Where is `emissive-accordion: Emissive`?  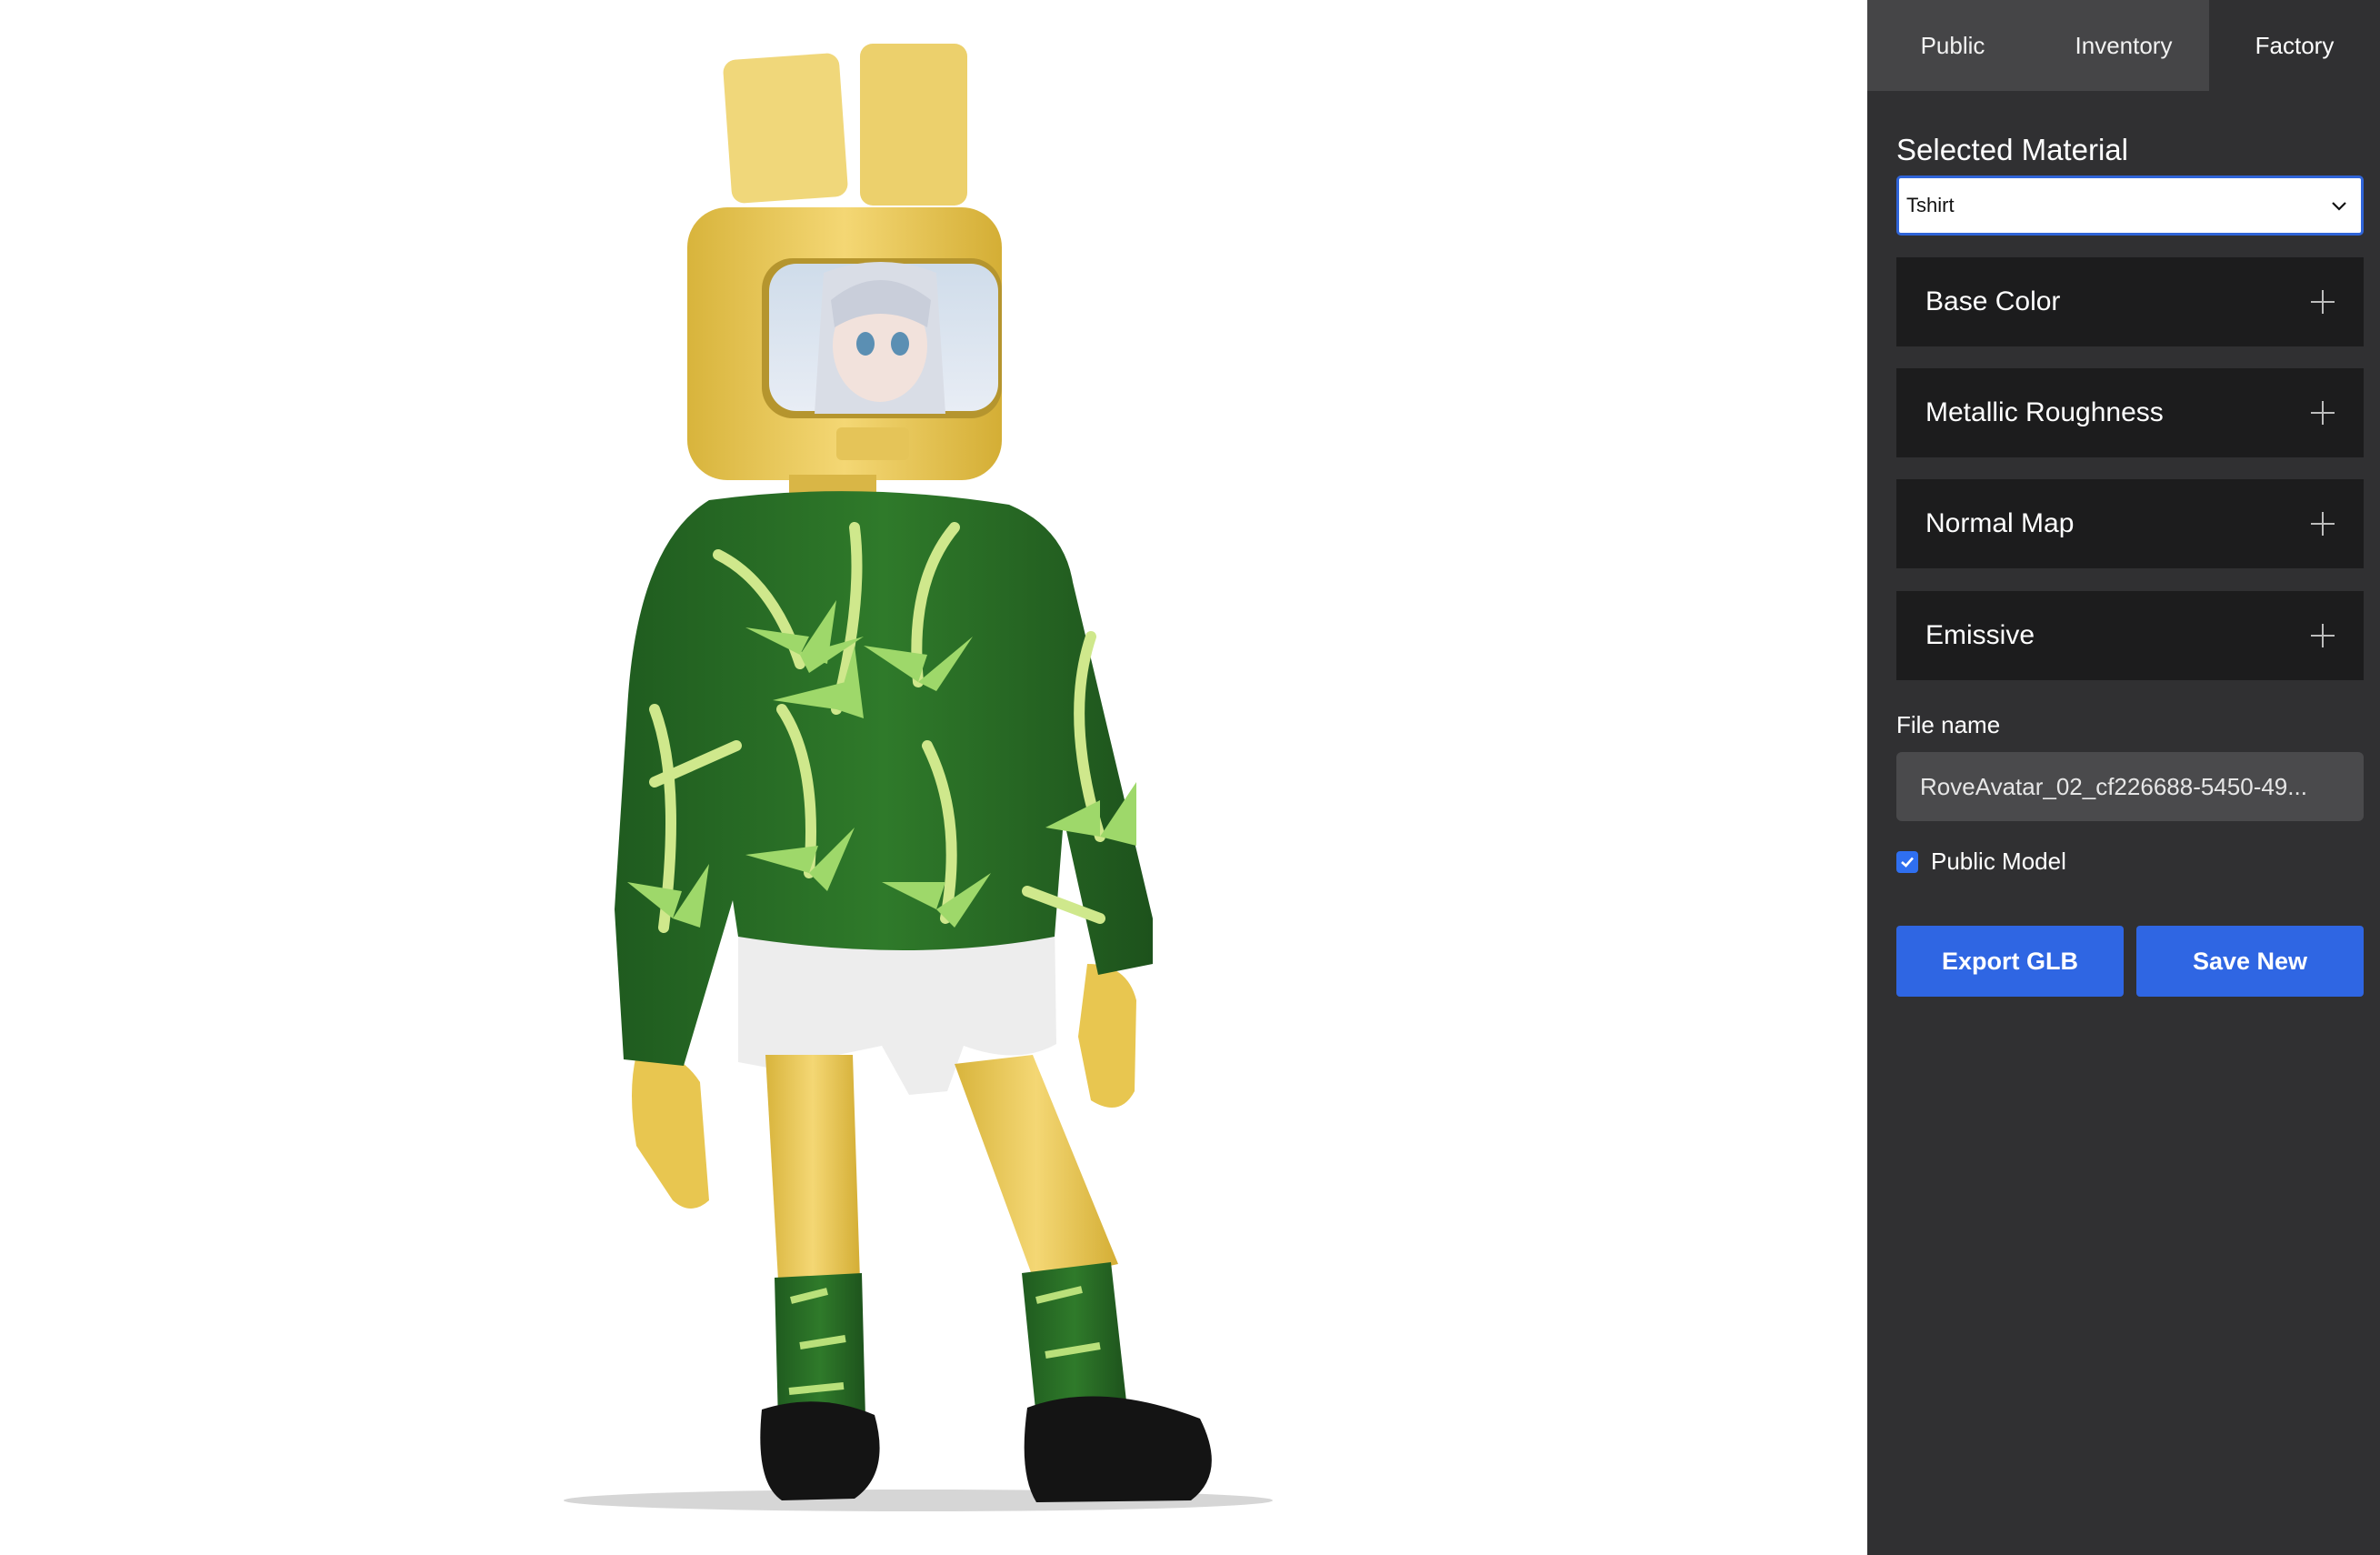 emissive-accordion: Emissive is located at coordinates (2130, 635).